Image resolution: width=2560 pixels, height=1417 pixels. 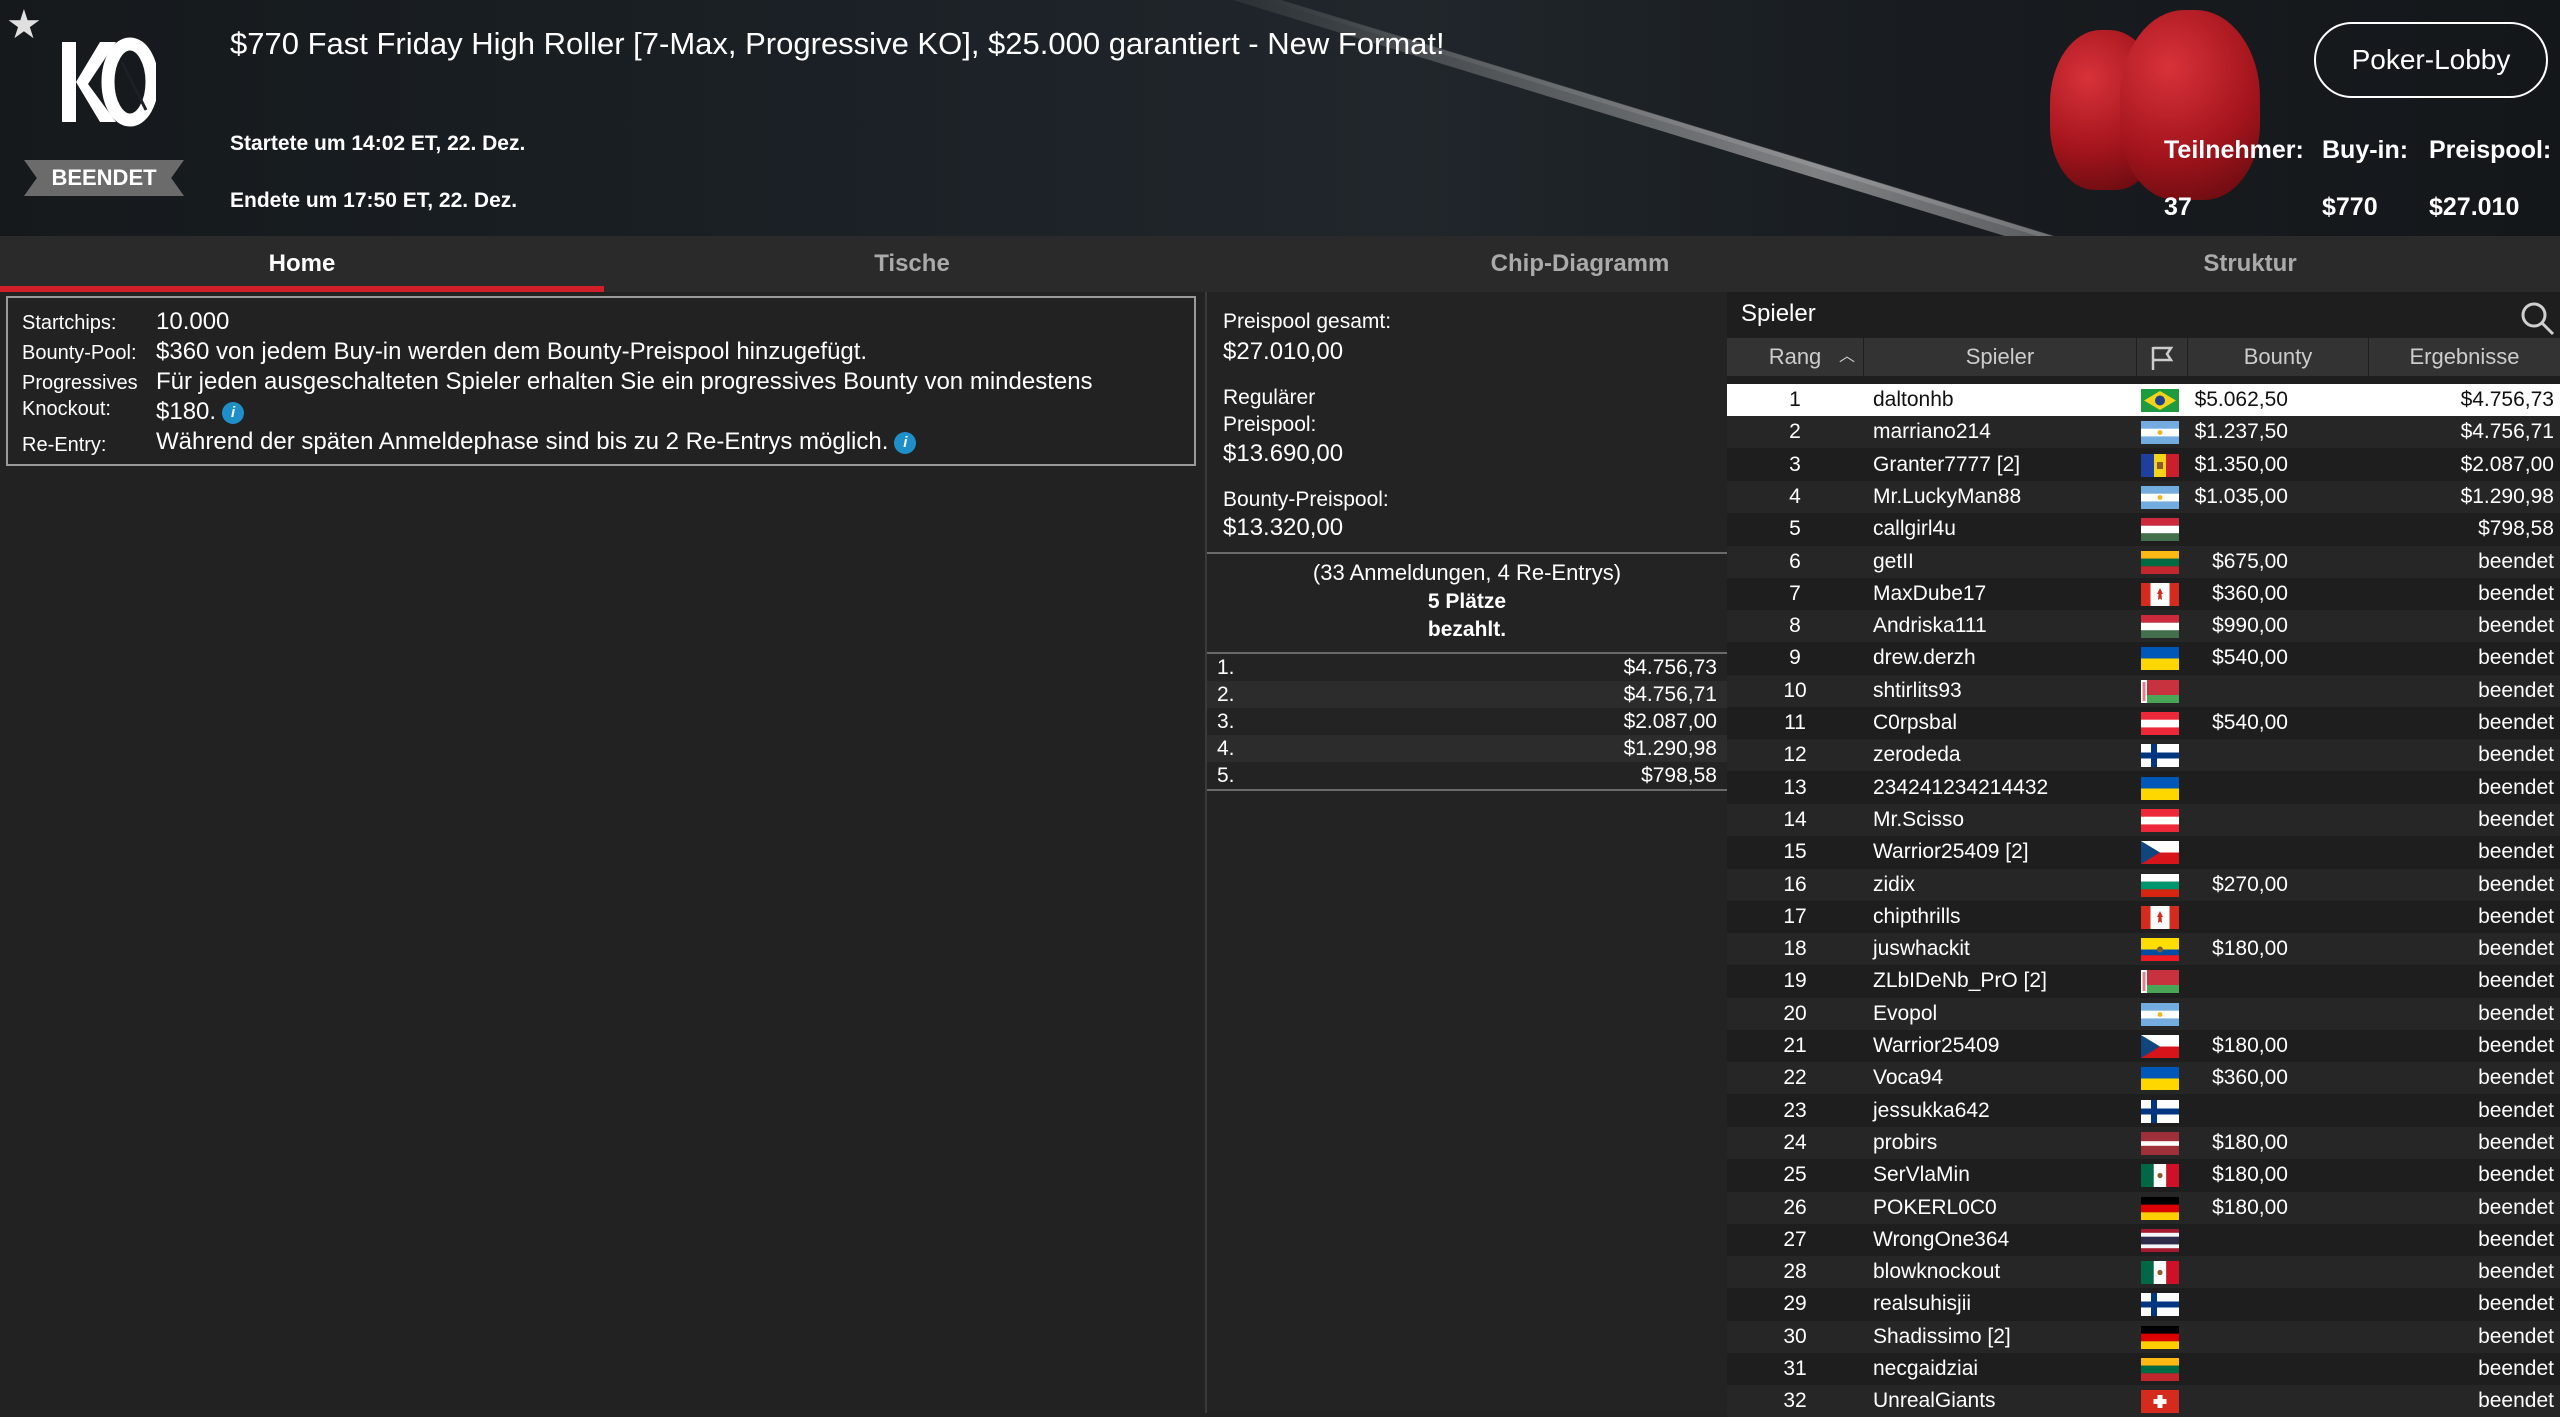 I want to click on player-name: drew.derzh, so click(x=1924, y=658).